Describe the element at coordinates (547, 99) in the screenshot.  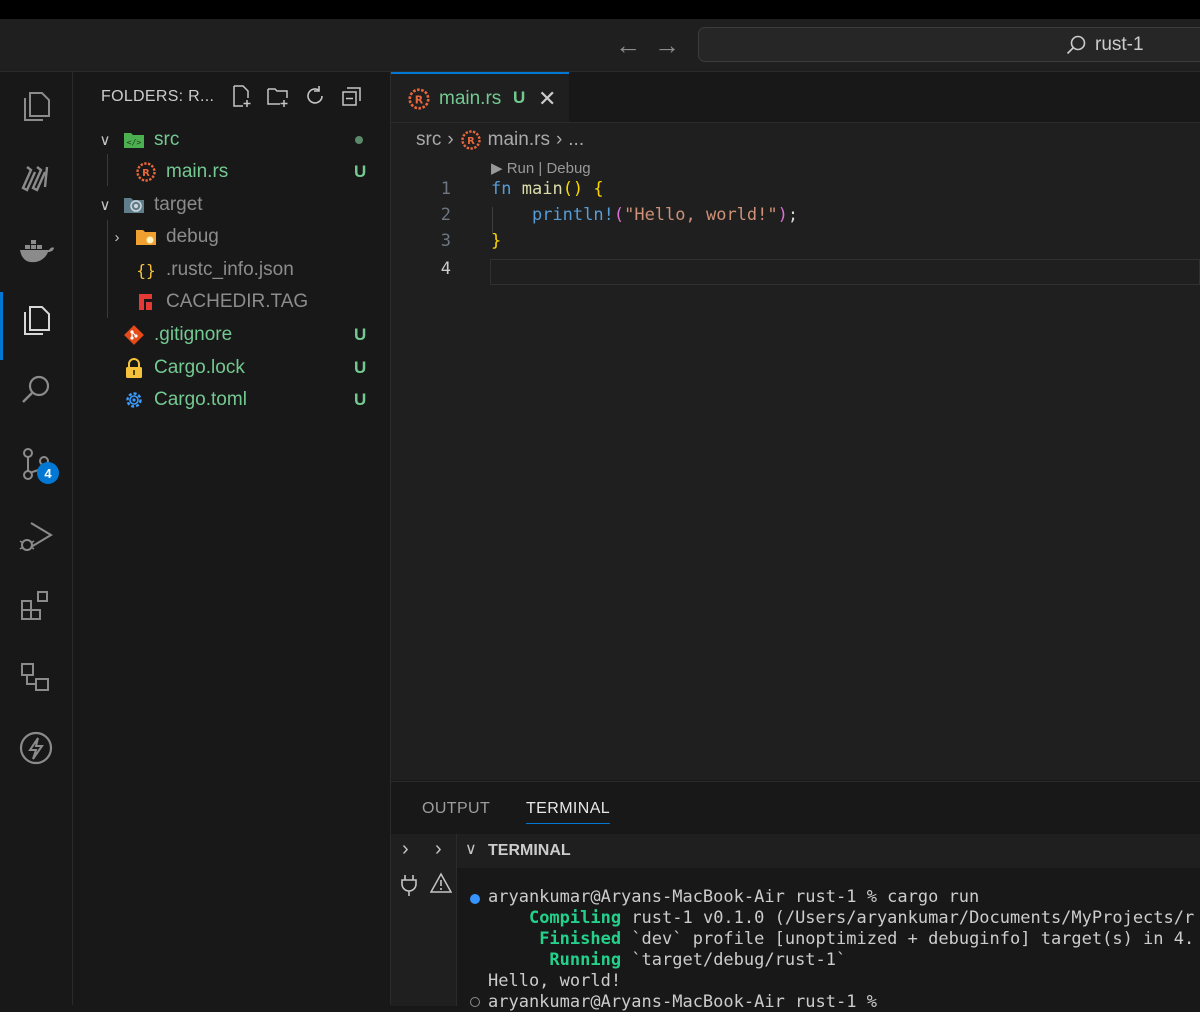
I see `close-icon: ✕` at that location.